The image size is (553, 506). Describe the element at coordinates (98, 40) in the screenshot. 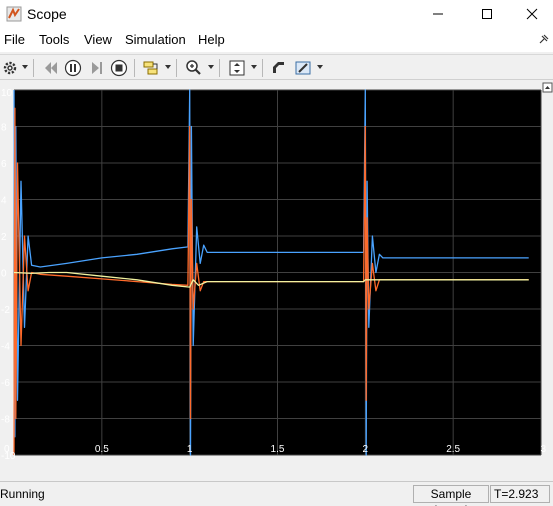

I see `menu-view: View` at that location.